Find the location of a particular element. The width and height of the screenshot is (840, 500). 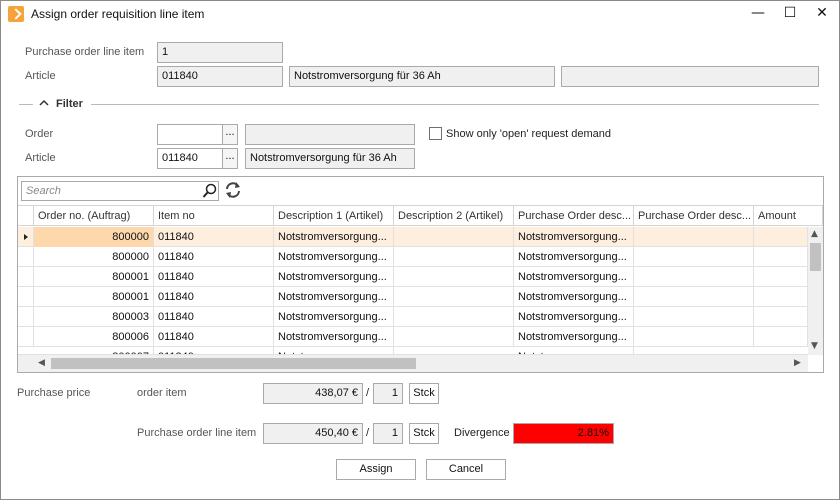

po-line-unit-button: Stck is located at coordinates (424, 433).